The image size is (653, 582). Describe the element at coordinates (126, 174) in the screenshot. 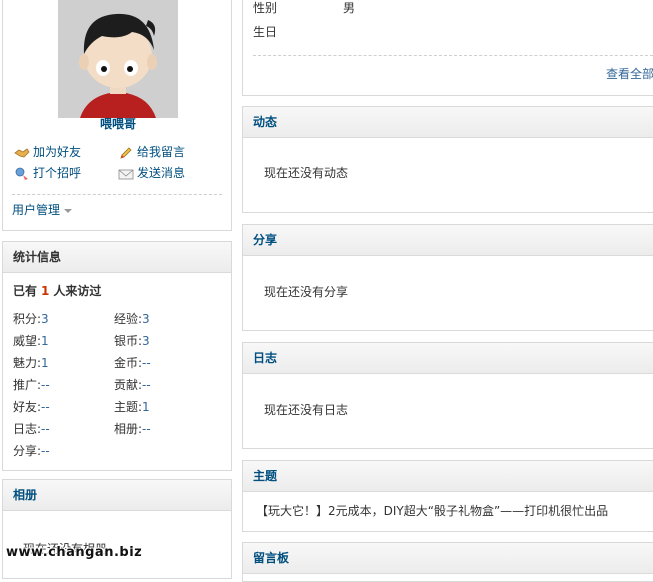

I see `envelope-icon` at that location.